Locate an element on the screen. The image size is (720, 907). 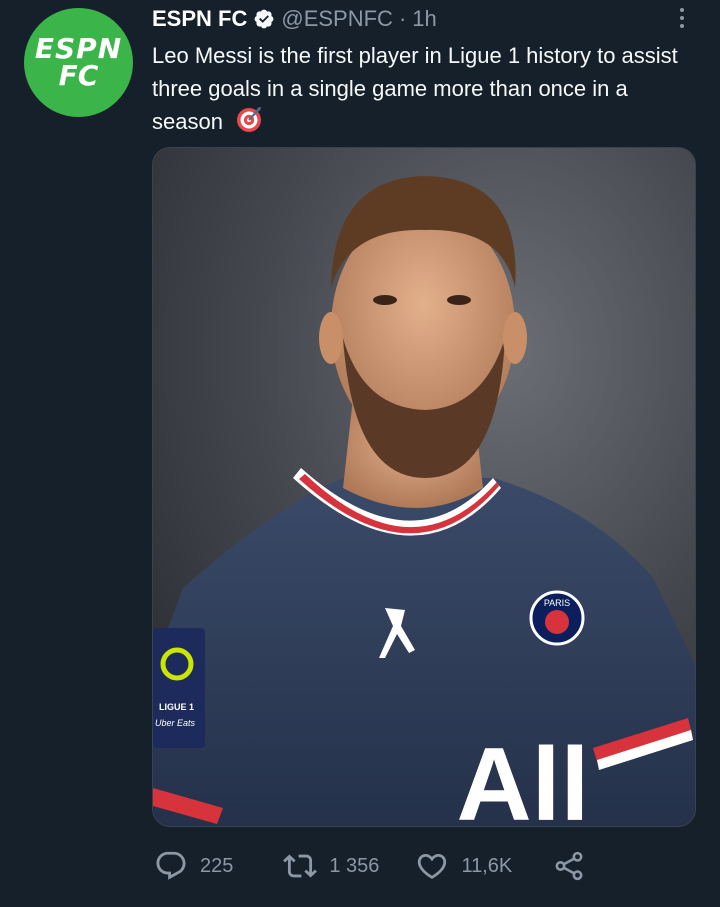
verified-badge-icon is located at coordinates (264, 19).